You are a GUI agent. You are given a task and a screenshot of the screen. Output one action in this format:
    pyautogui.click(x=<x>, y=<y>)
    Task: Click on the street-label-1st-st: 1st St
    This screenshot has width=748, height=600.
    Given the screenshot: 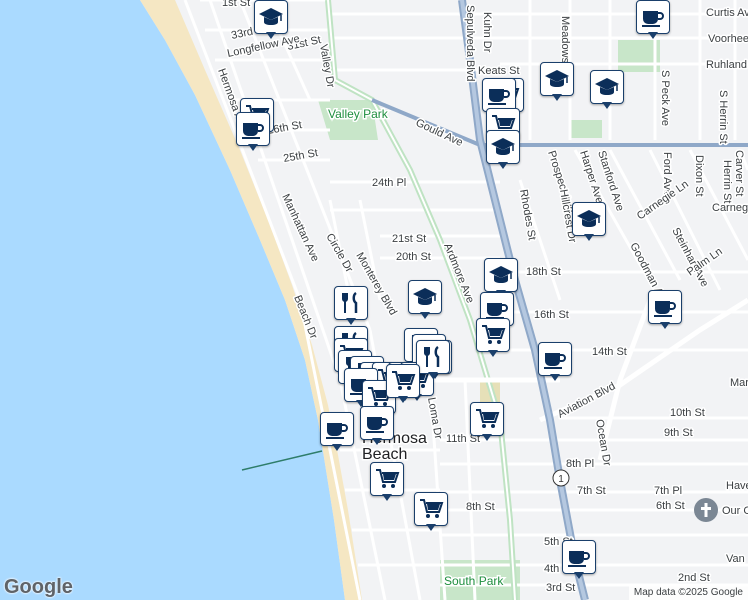 What is the action you would take?
    pyautogui.click(x=236, y=4)
    